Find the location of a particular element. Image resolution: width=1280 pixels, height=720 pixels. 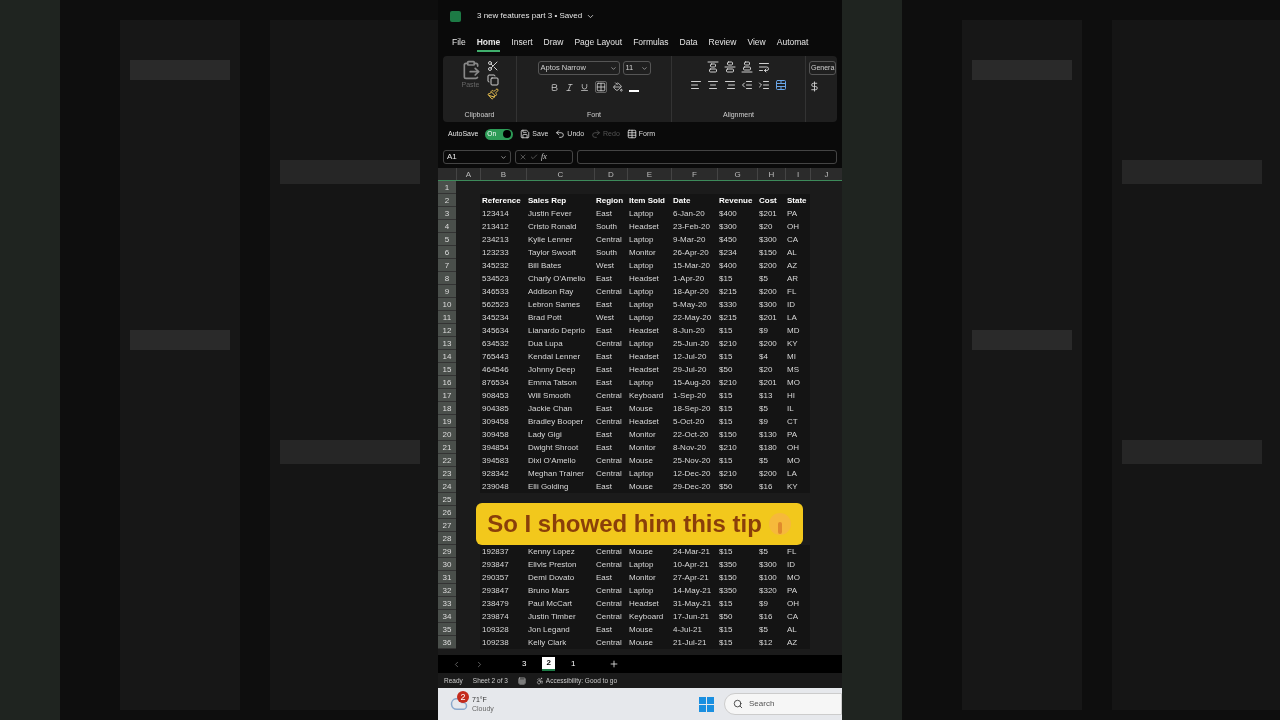

row-header: 16 is located at coordinates (447, 382).